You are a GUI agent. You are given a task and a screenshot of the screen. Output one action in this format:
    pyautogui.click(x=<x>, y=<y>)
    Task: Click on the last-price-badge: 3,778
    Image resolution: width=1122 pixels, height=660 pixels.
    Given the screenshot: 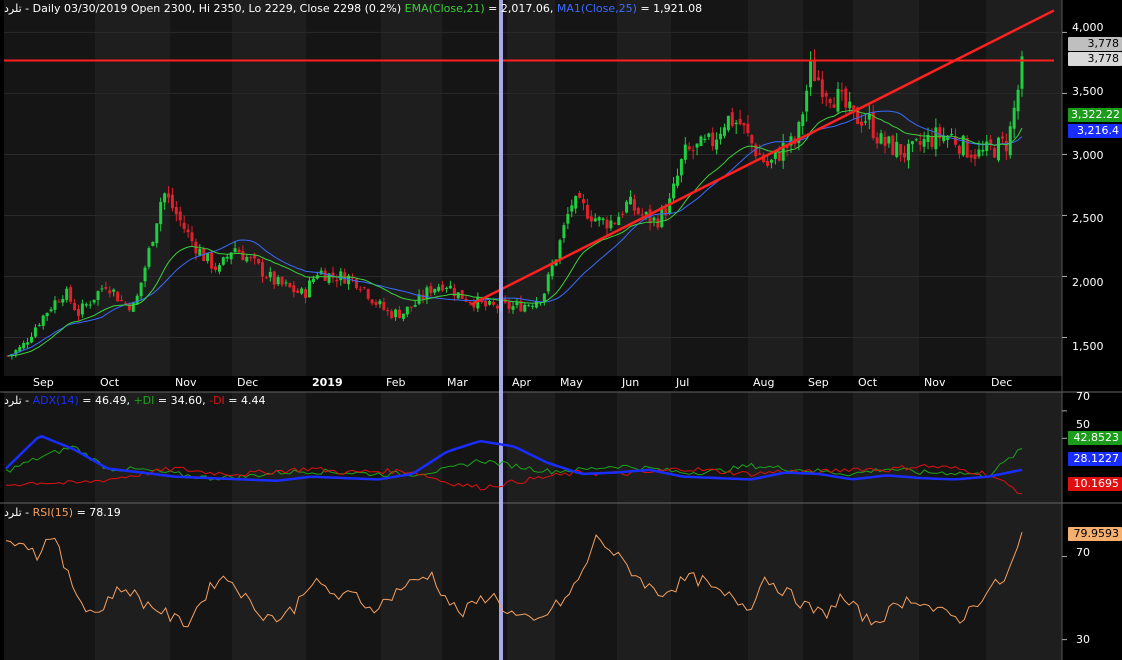 What is the action you would take?
    pyautogui.click(x=1095, y=59)
    